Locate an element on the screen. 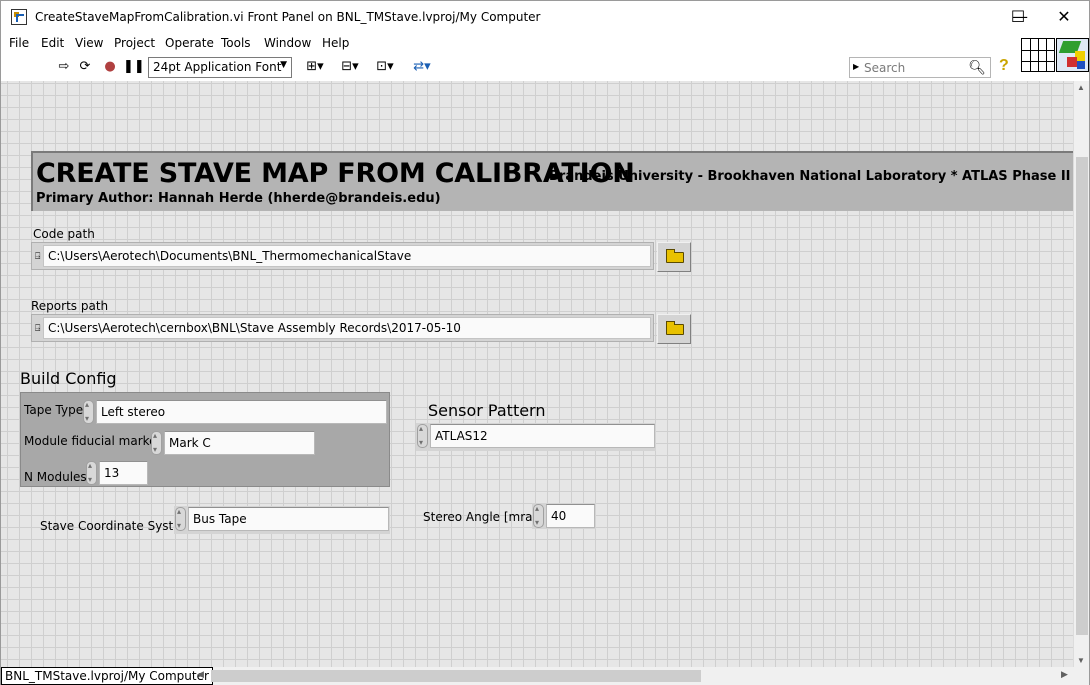 Image resolution: width=1090 pixels, height=685 pixels. search-placeholder: Search is located at coordinates (885, 68).